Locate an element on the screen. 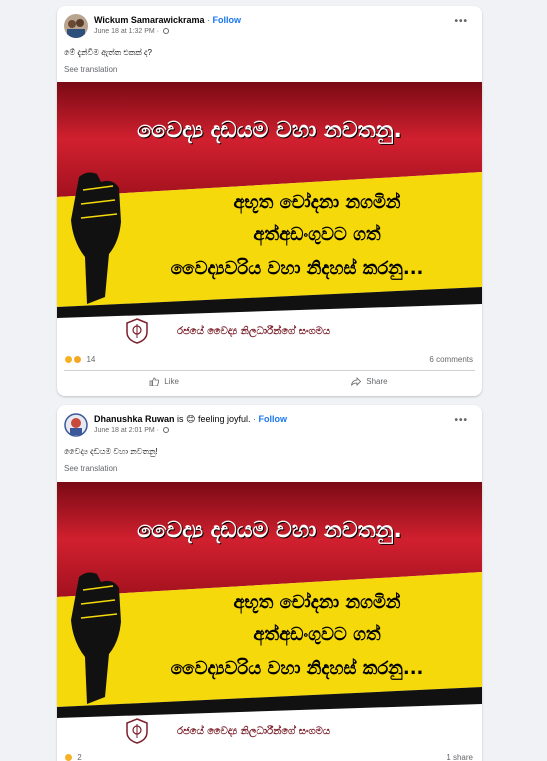  feeling-text: feeling joyful. is located at coordinates (224, 419).